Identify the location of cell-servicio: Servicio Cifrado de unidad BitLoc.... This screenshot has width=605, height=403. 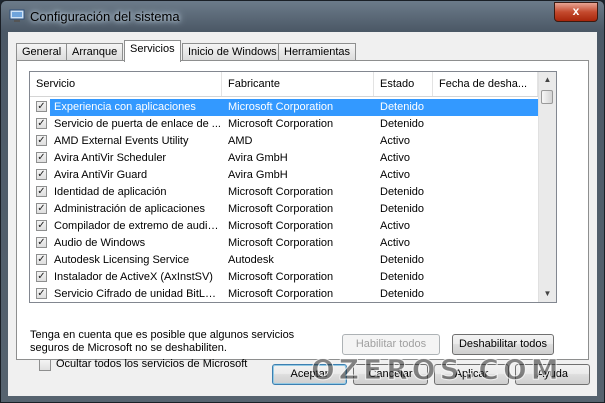
(138, 294).